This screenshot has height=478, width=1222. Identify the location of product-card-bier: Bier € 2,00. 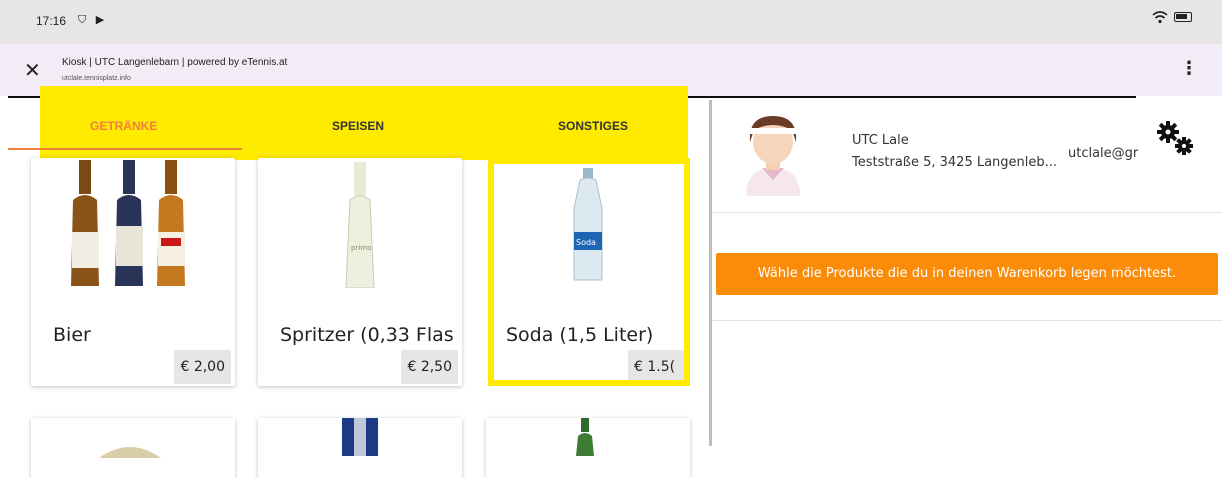
(133, 272).